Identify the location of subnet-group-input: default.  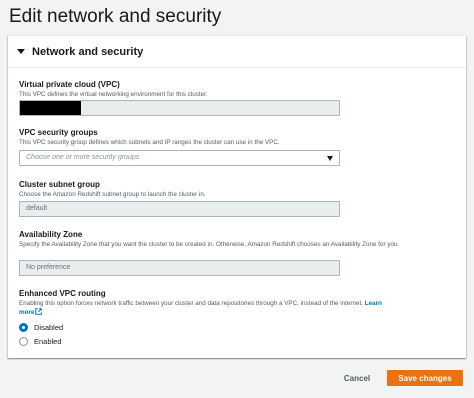
(179, 209).